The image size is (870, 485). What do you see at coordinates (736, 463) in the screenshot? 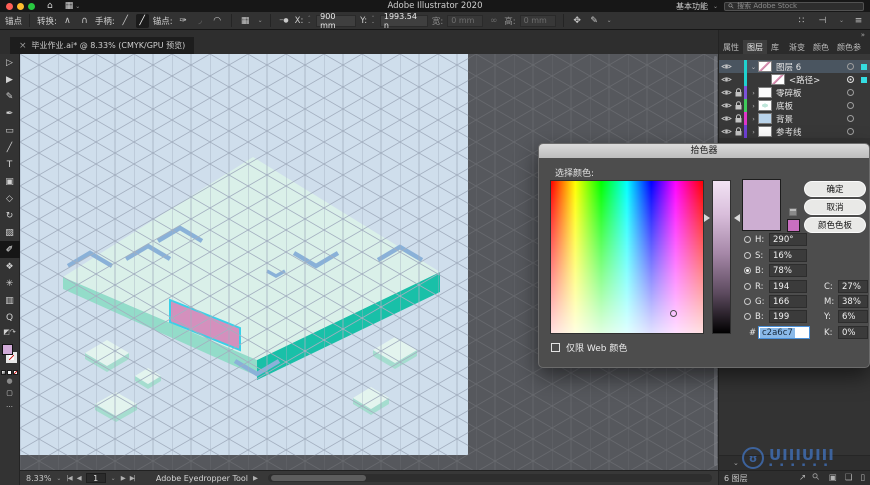
I see `collapse-group-chevron-icon: ⌄` at bounding box center [736, 463].